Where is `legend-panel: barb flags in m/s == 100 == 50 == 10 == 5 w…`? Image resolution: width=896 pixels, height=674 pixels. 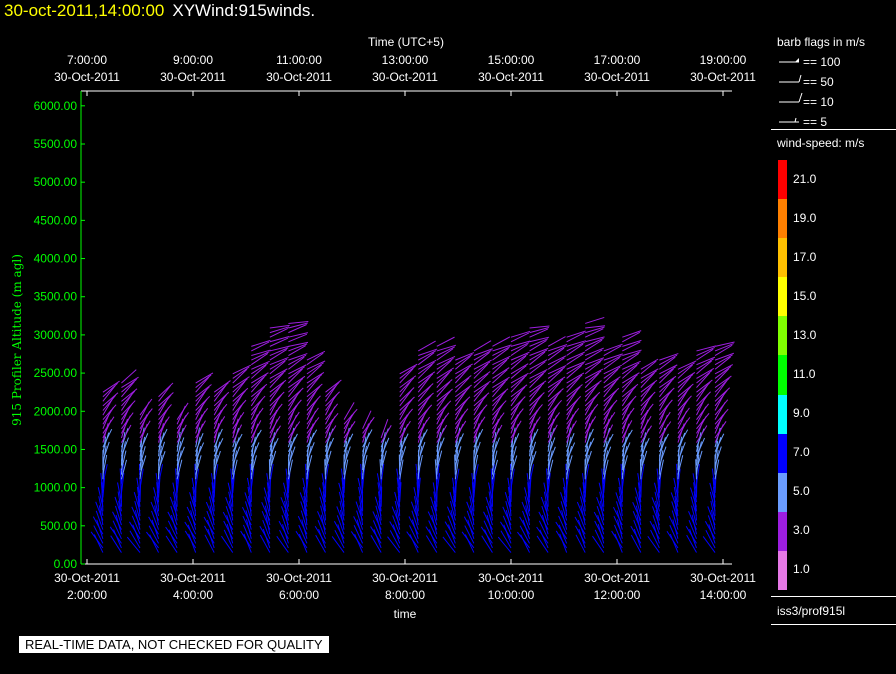 legend-panel: barb flags in m/s == 100 == 50 == 10 == 5 w… is located at coordinates (833, 328).